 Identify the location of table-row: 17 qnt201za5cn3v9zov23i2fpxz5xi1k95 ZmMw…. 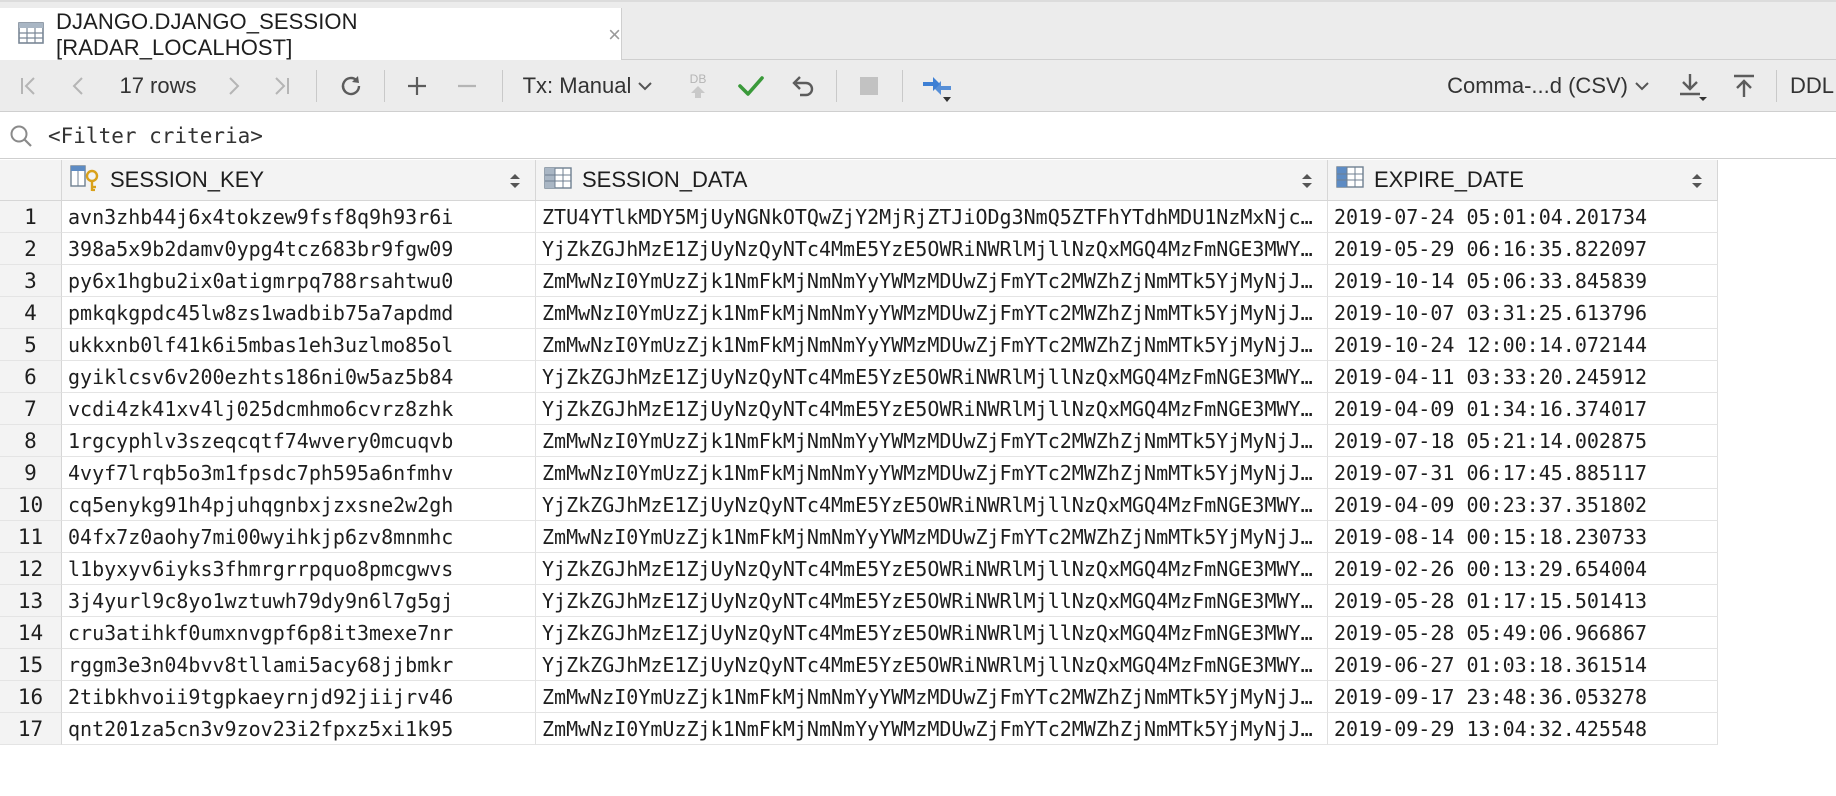
(859, 729).